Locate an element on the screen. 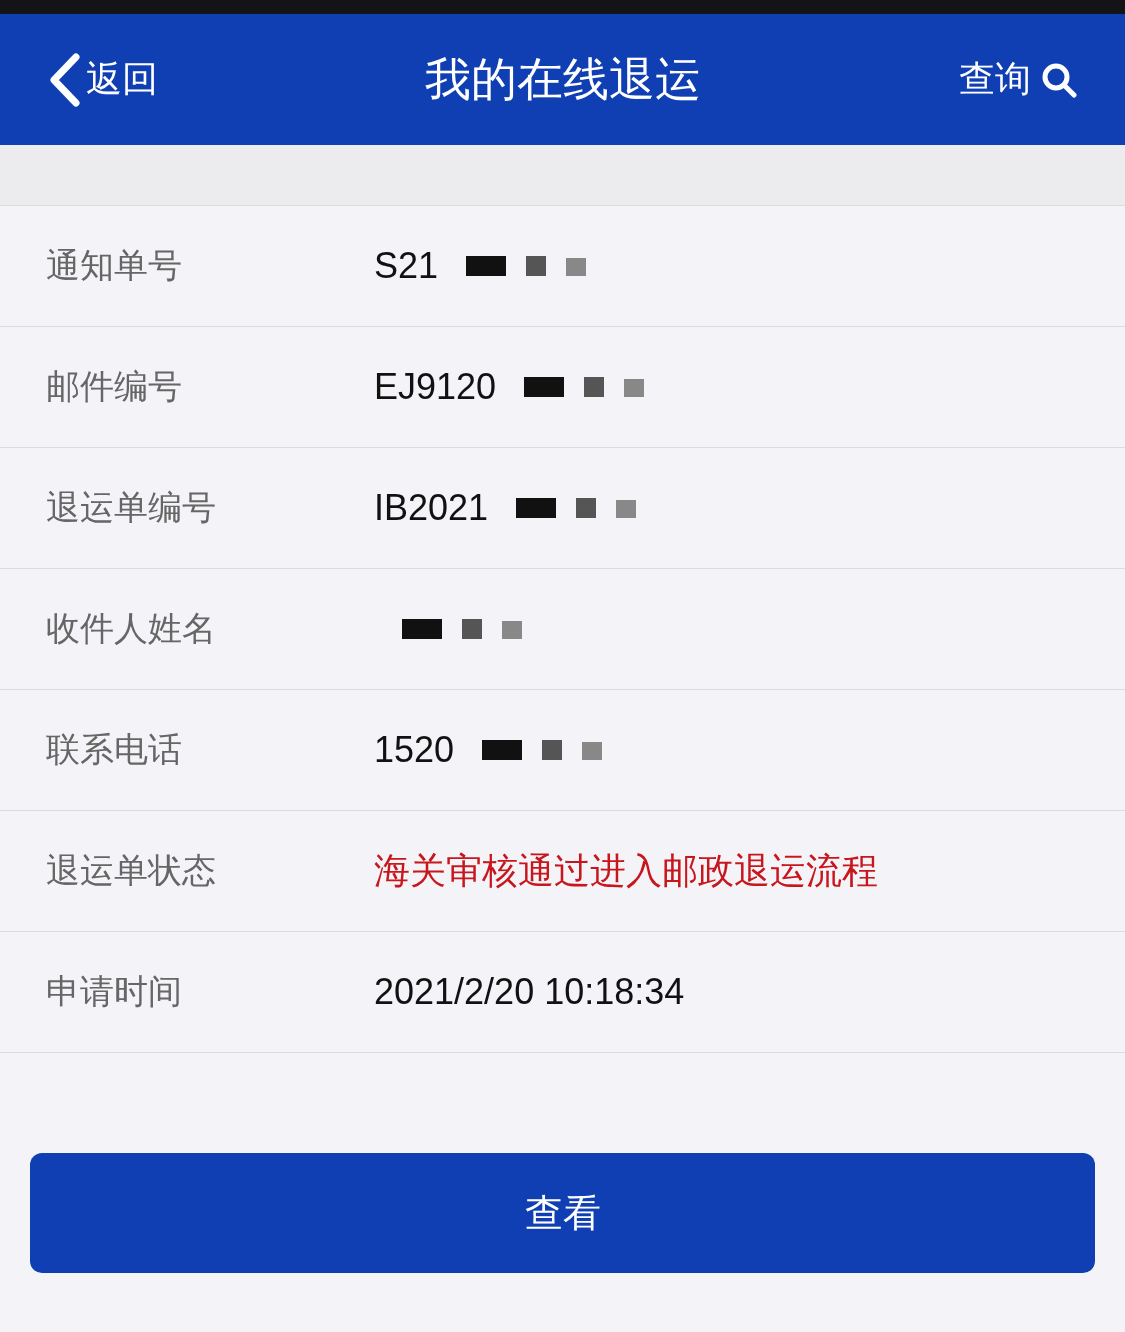  back-button: 返回 is located at coordinates (103, 79).